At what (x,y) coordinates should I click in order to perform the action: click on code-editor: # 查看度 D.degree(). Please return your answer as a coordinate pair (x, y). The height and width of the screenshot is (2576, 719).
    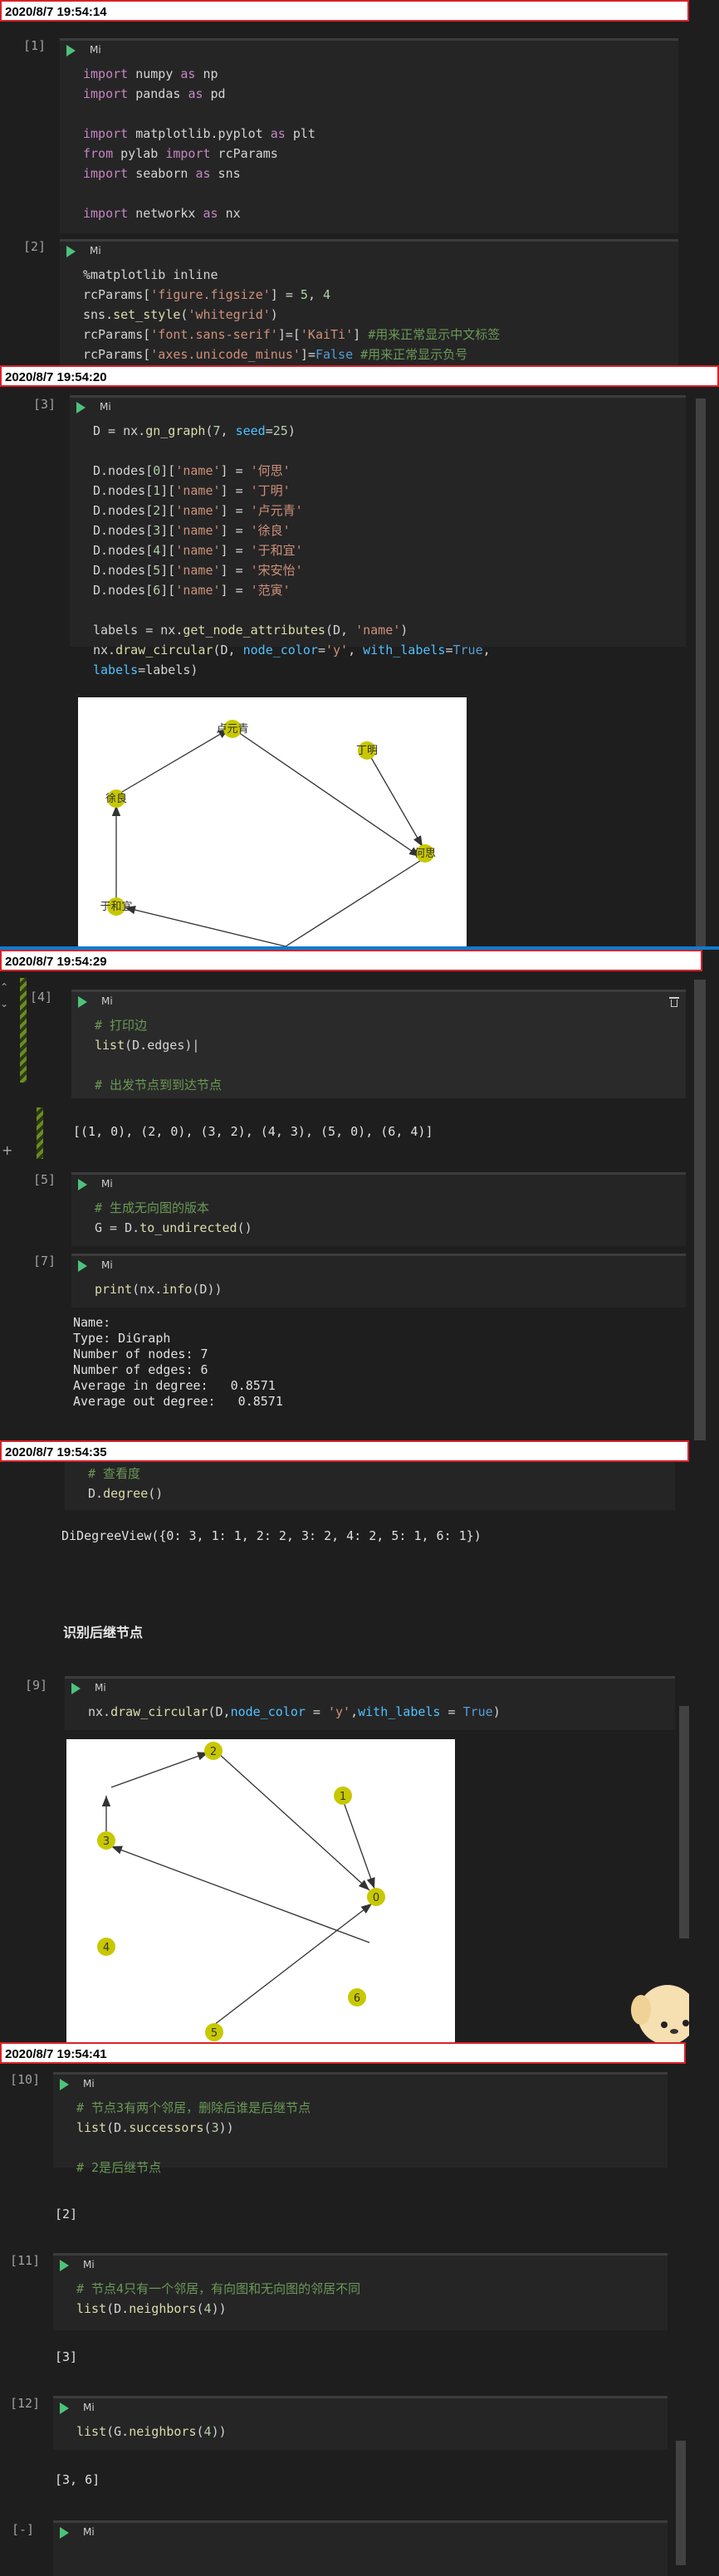
    Looking at the image, I should click on (370, 1485).